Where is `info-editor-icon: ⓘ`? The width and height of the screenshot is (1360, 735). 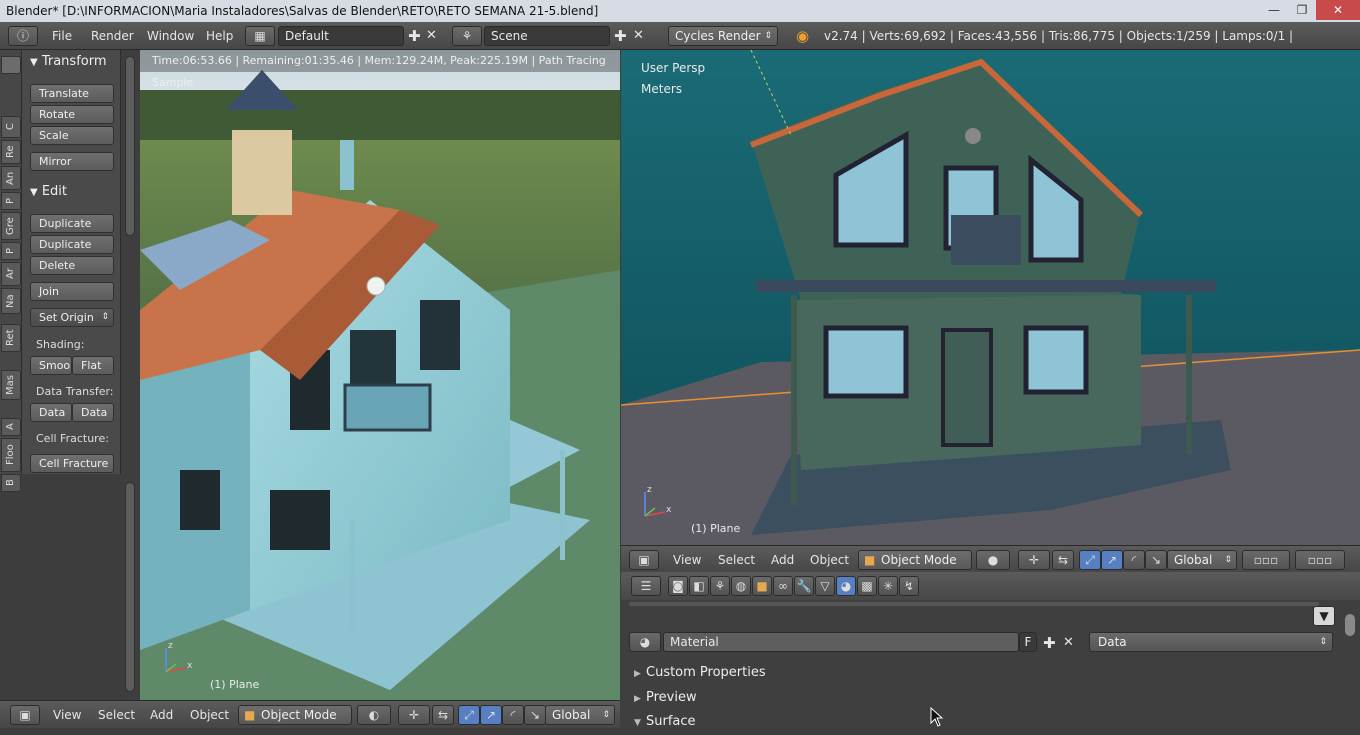
info-editor-icon: ⓘ is located at coordinates (23, 36).